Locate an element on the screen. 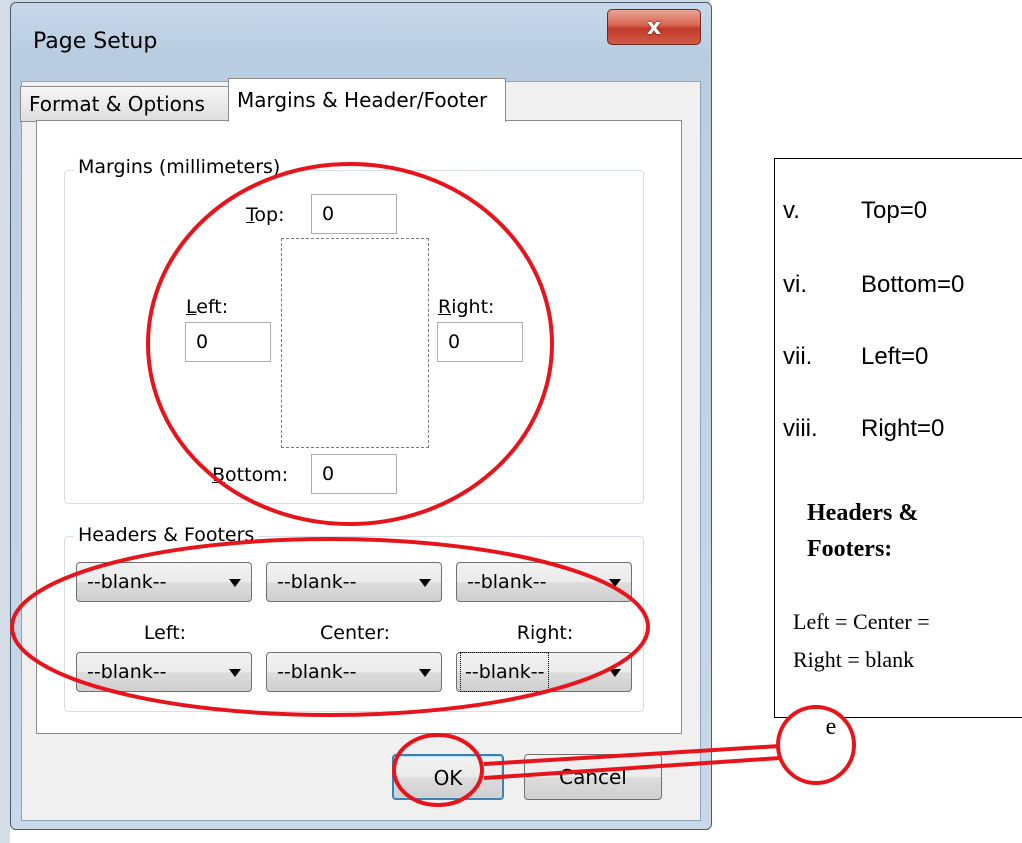 This screenshot has width=1022, height=843. dialog-title: Page Setup is located at coordinates (95, 41).